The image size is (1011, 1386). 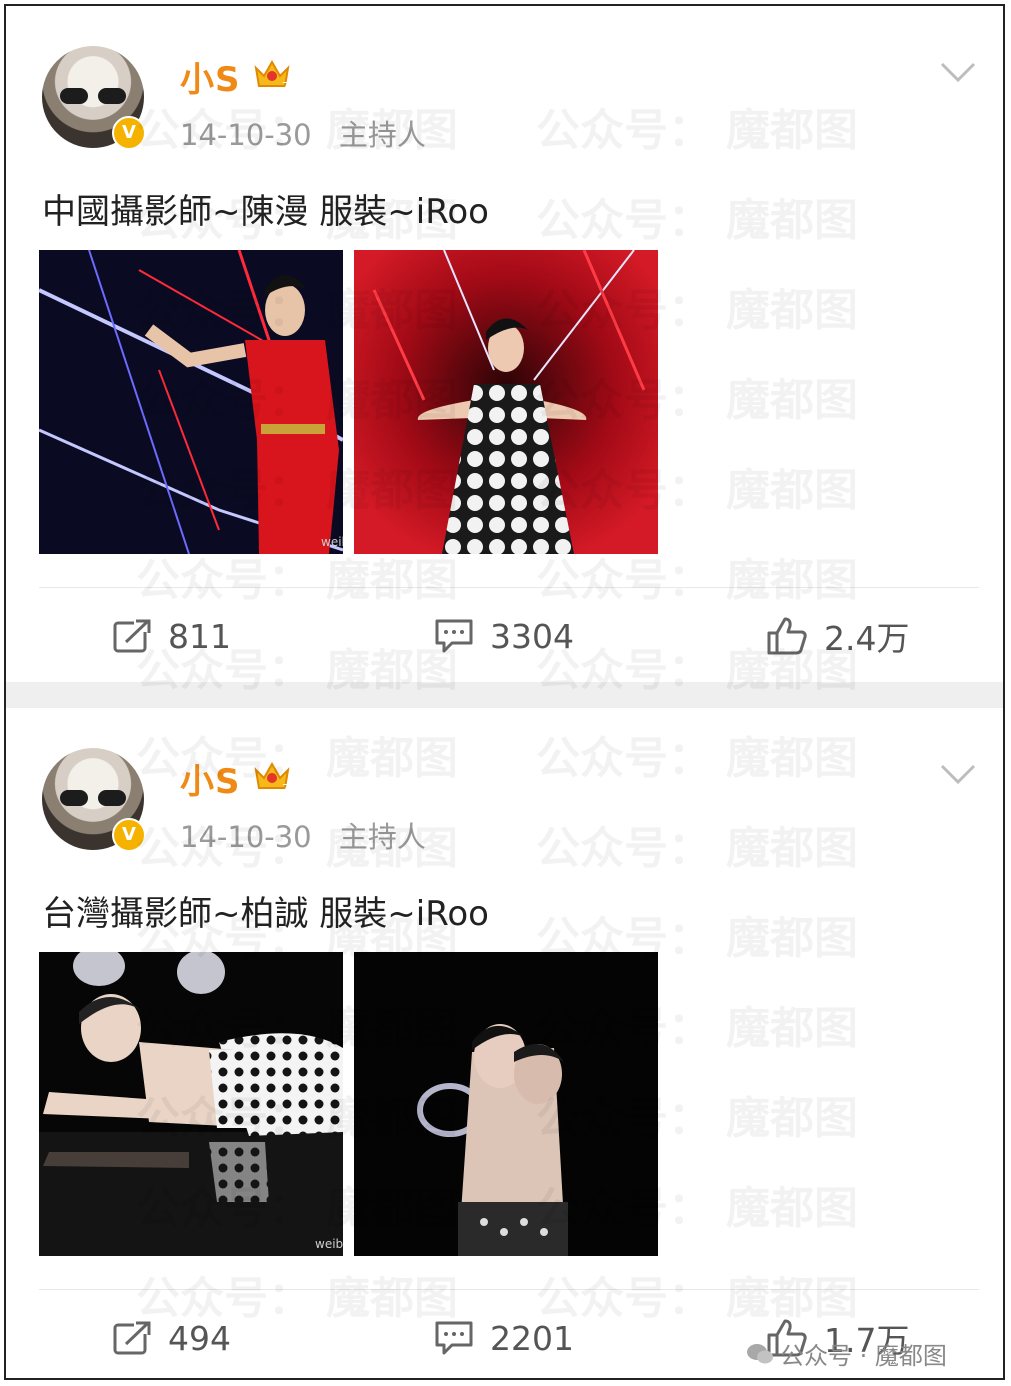 What do you see at coordinates (760, 1353) in the screenshot?
I see `wechat-icon` at bounding box center [760, 1353].